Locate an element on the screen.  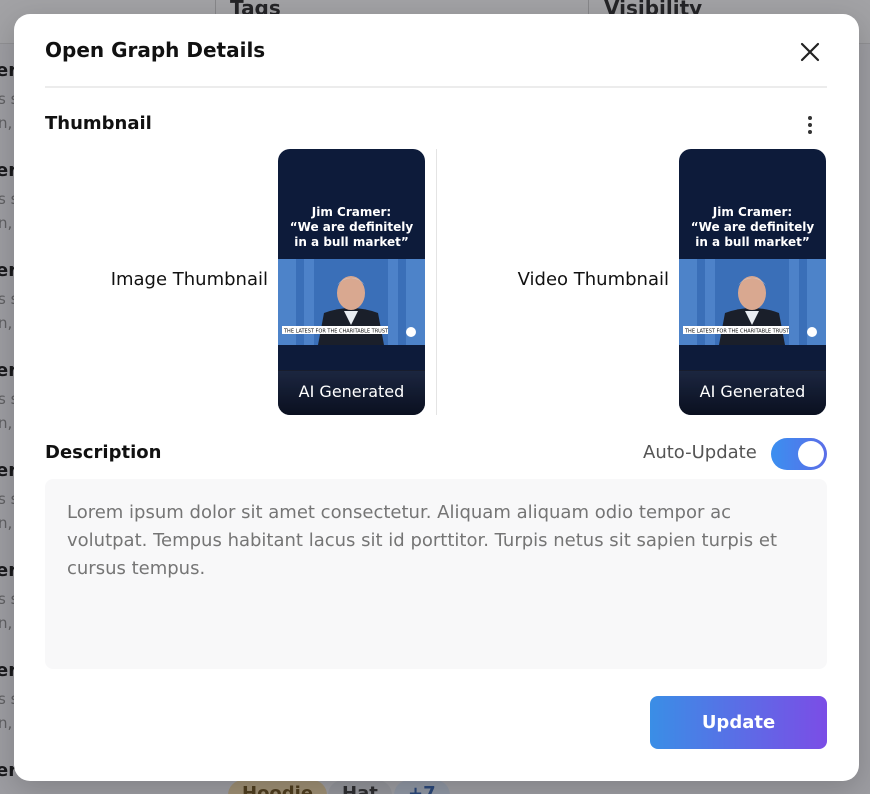
auto-update-toggle is located at coordinates (799, 454).